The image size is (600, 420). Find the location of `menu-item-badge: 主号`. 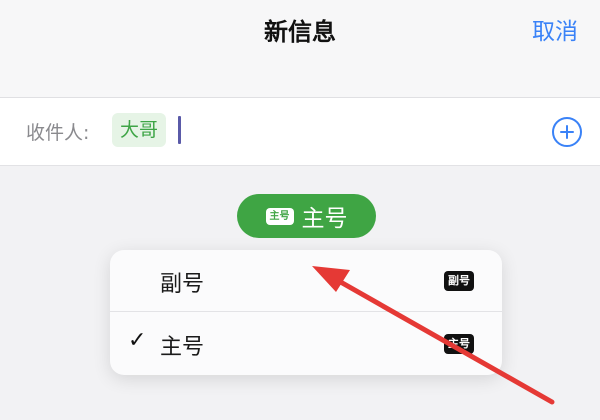

menu-item-badge: 主号 is located at coordinates (459, 344).